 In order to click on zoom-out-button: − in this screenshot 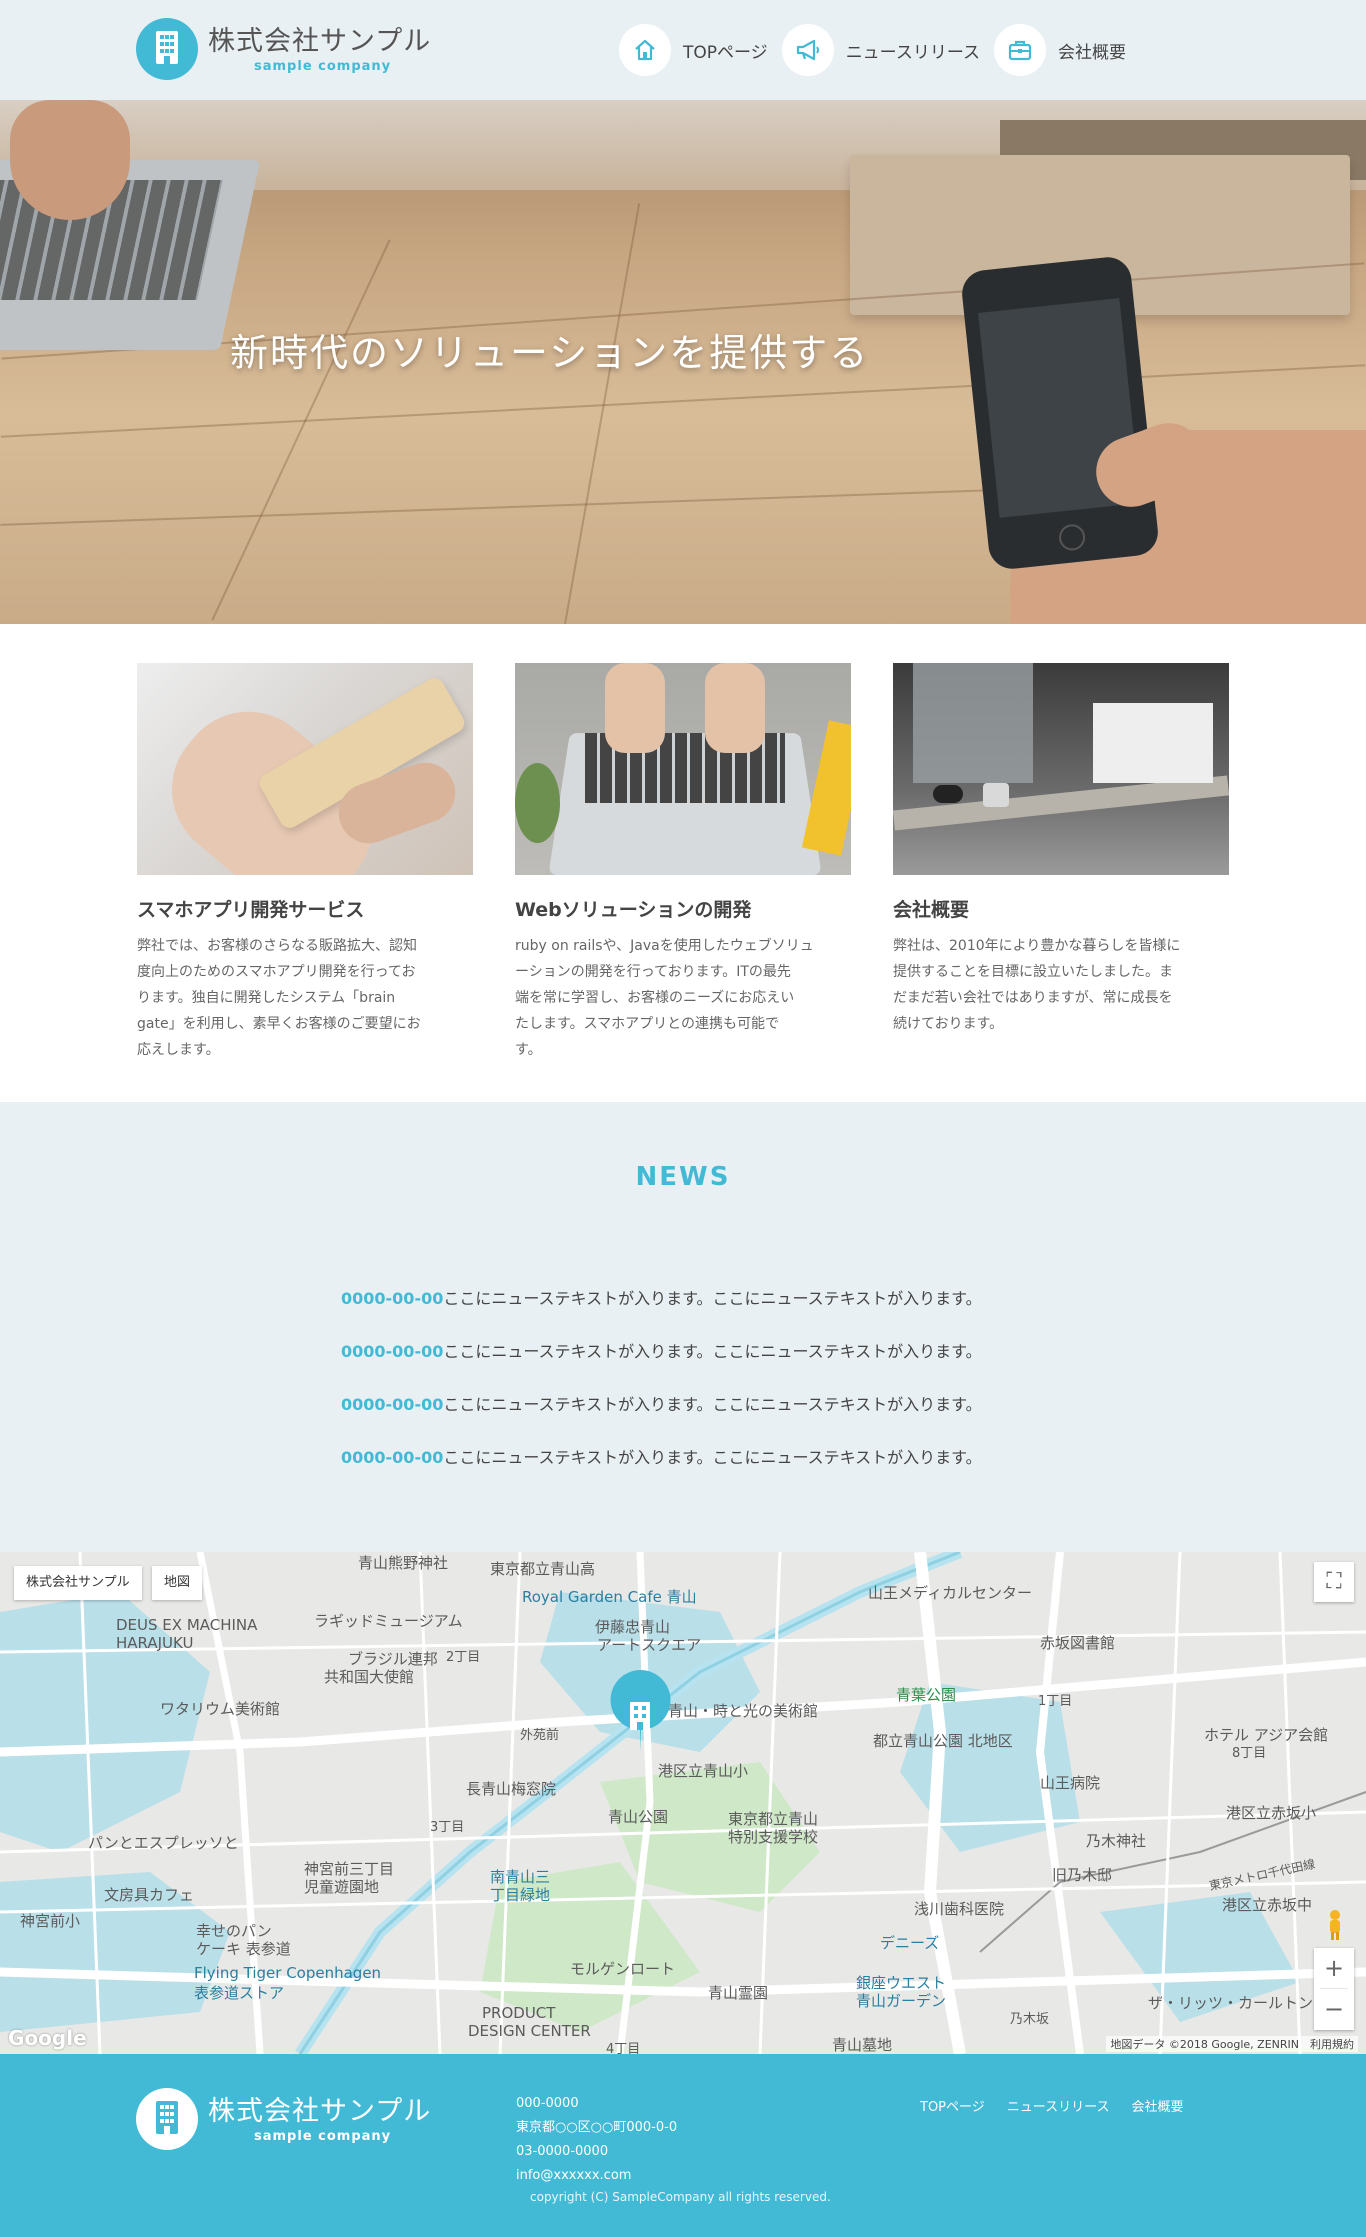, I will do `click(1334, 2009)`.